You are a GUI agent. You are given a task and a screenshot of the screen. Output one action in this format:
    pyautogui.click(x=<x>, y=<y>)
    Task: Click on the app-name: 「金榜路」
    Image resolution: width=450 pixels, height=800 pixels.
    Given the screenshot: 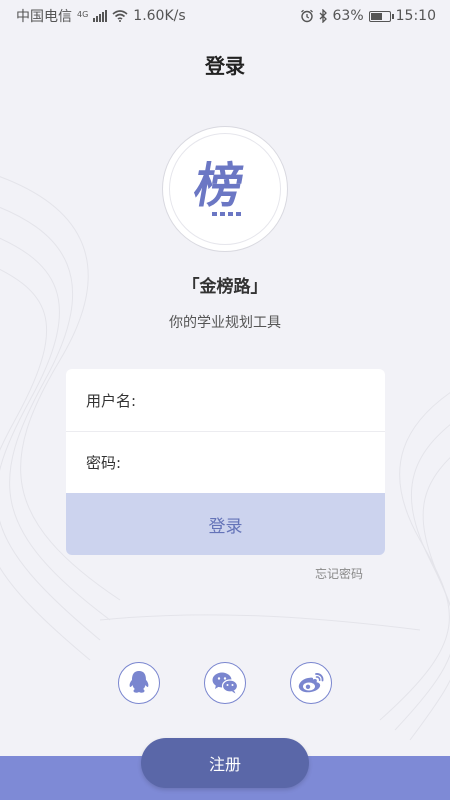 What is the action you would take?
    pyautogui.click(x=225, y=287)
    